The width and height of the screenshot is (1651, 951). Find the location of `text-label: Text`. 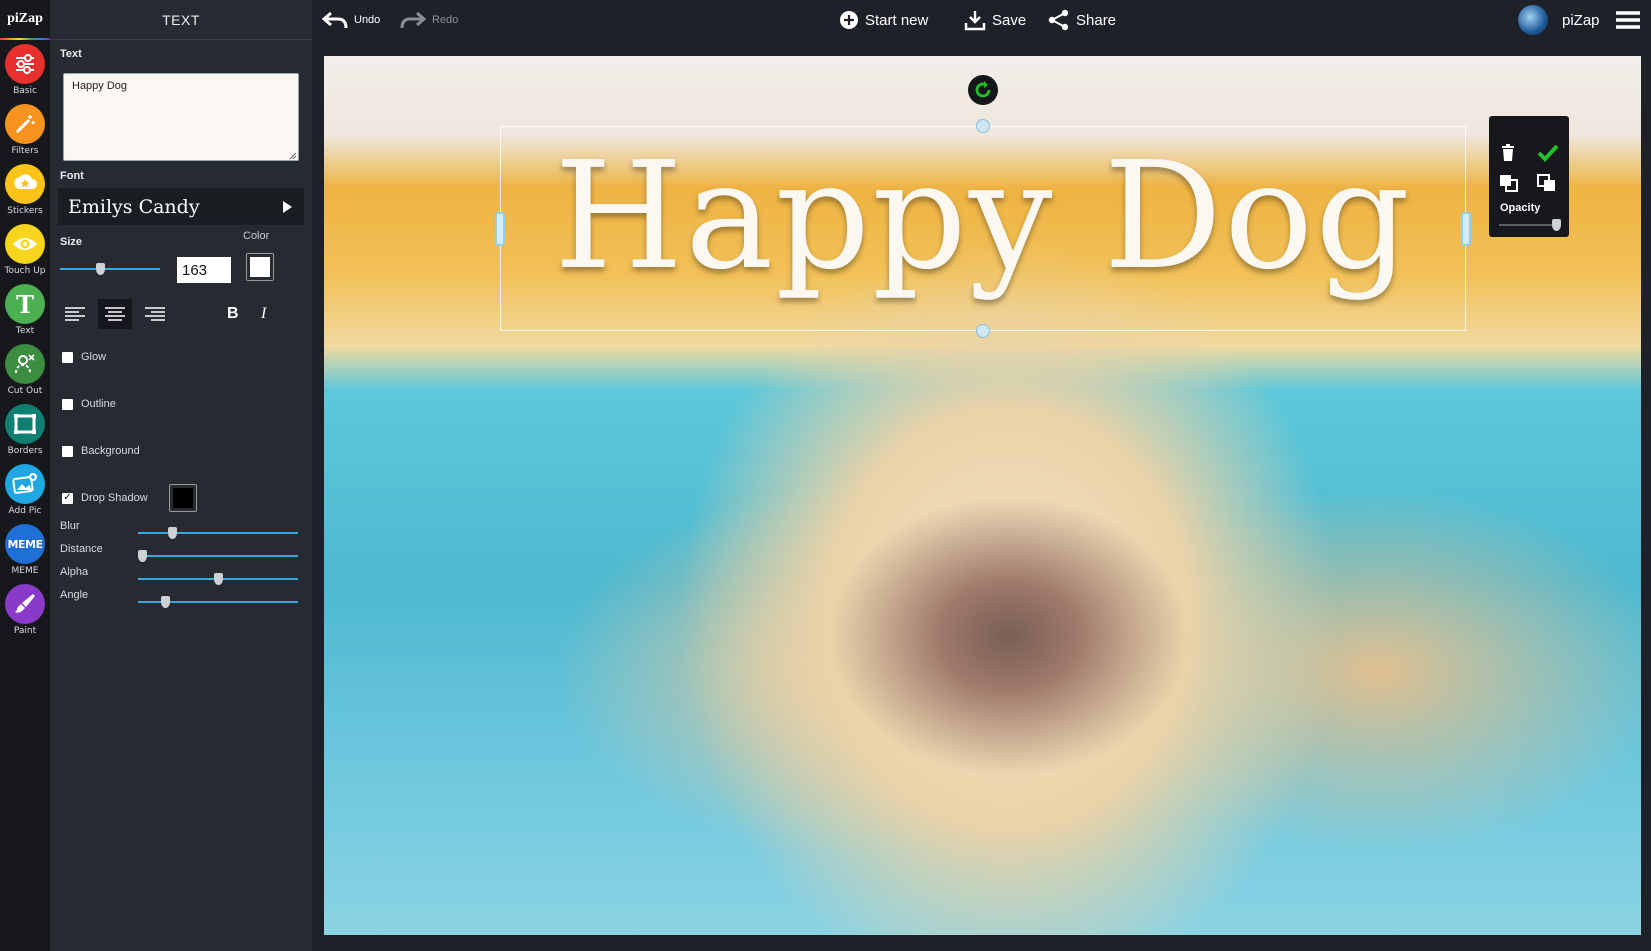

text-label: Text is located at coordinates (71, 54).